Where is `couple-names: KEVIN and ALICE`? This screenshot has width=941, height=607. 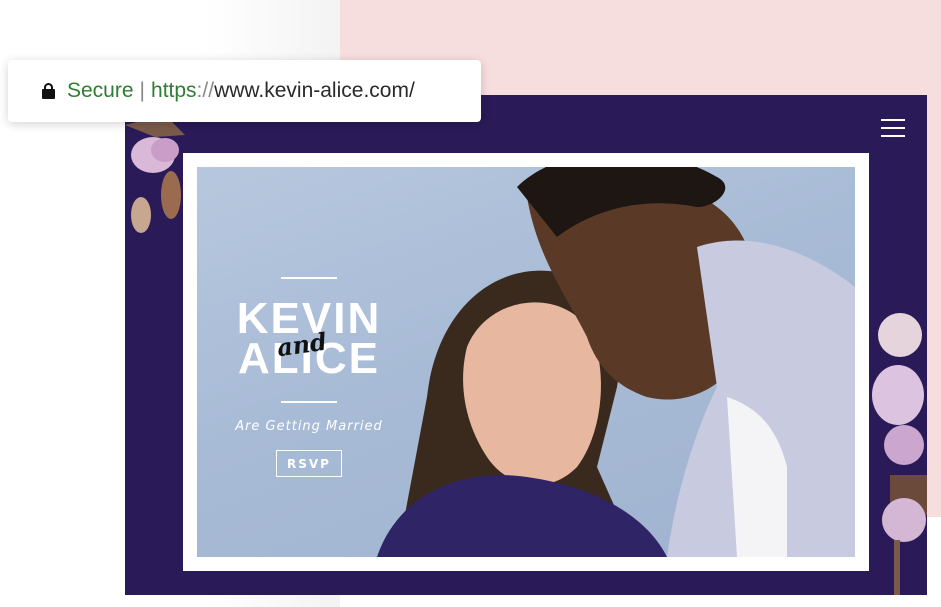
couple-names: KEVIN and ALICE is located at coordinates (309, 339).